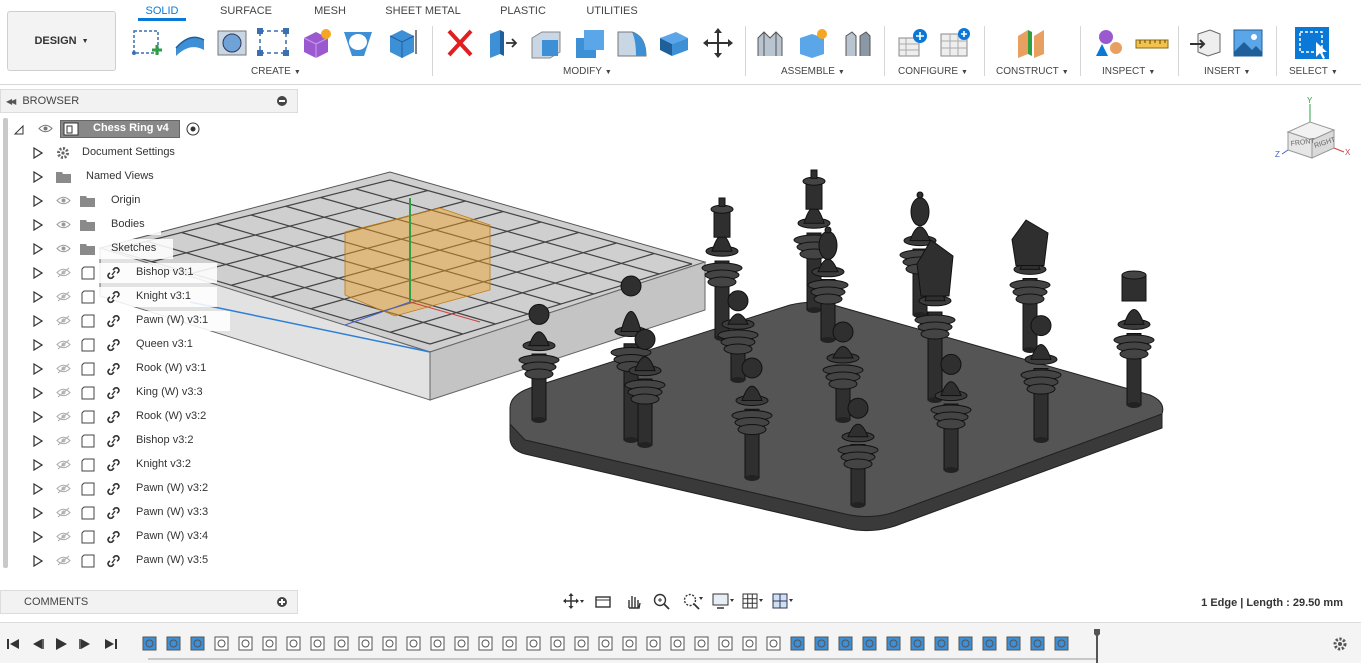 The width and height of the screenshot is (1361, 663). What do you see at coordinates (150, 561) in the screenshot?
I see `browser-row: Pawn (W) v3:5` at bounding box center [150, 561].